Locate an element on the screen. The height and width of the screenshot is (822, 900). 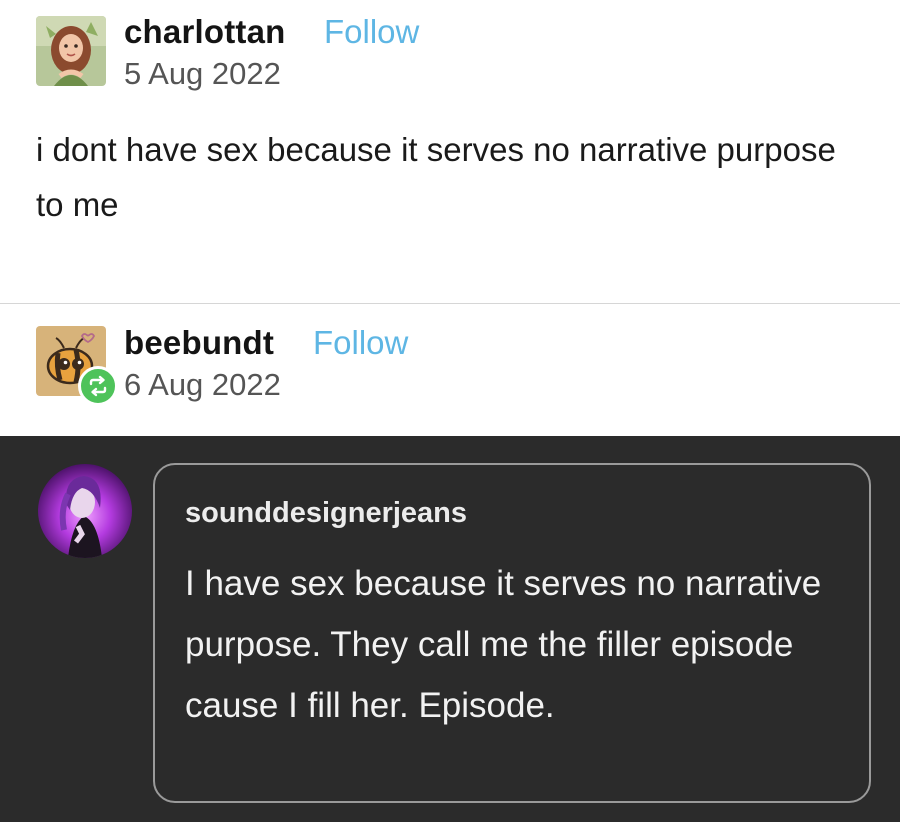
post-username: charlottan is located at coordinates (205, 32).